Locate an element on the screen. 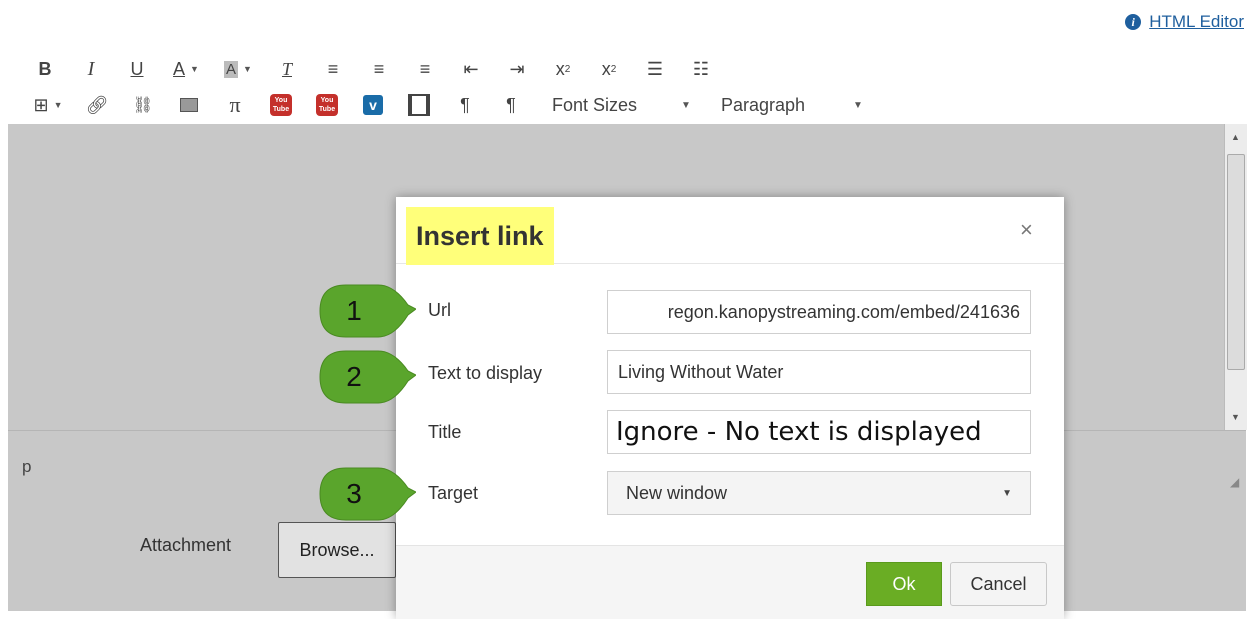  info-icon: i is located at coordinates (1133, 22).